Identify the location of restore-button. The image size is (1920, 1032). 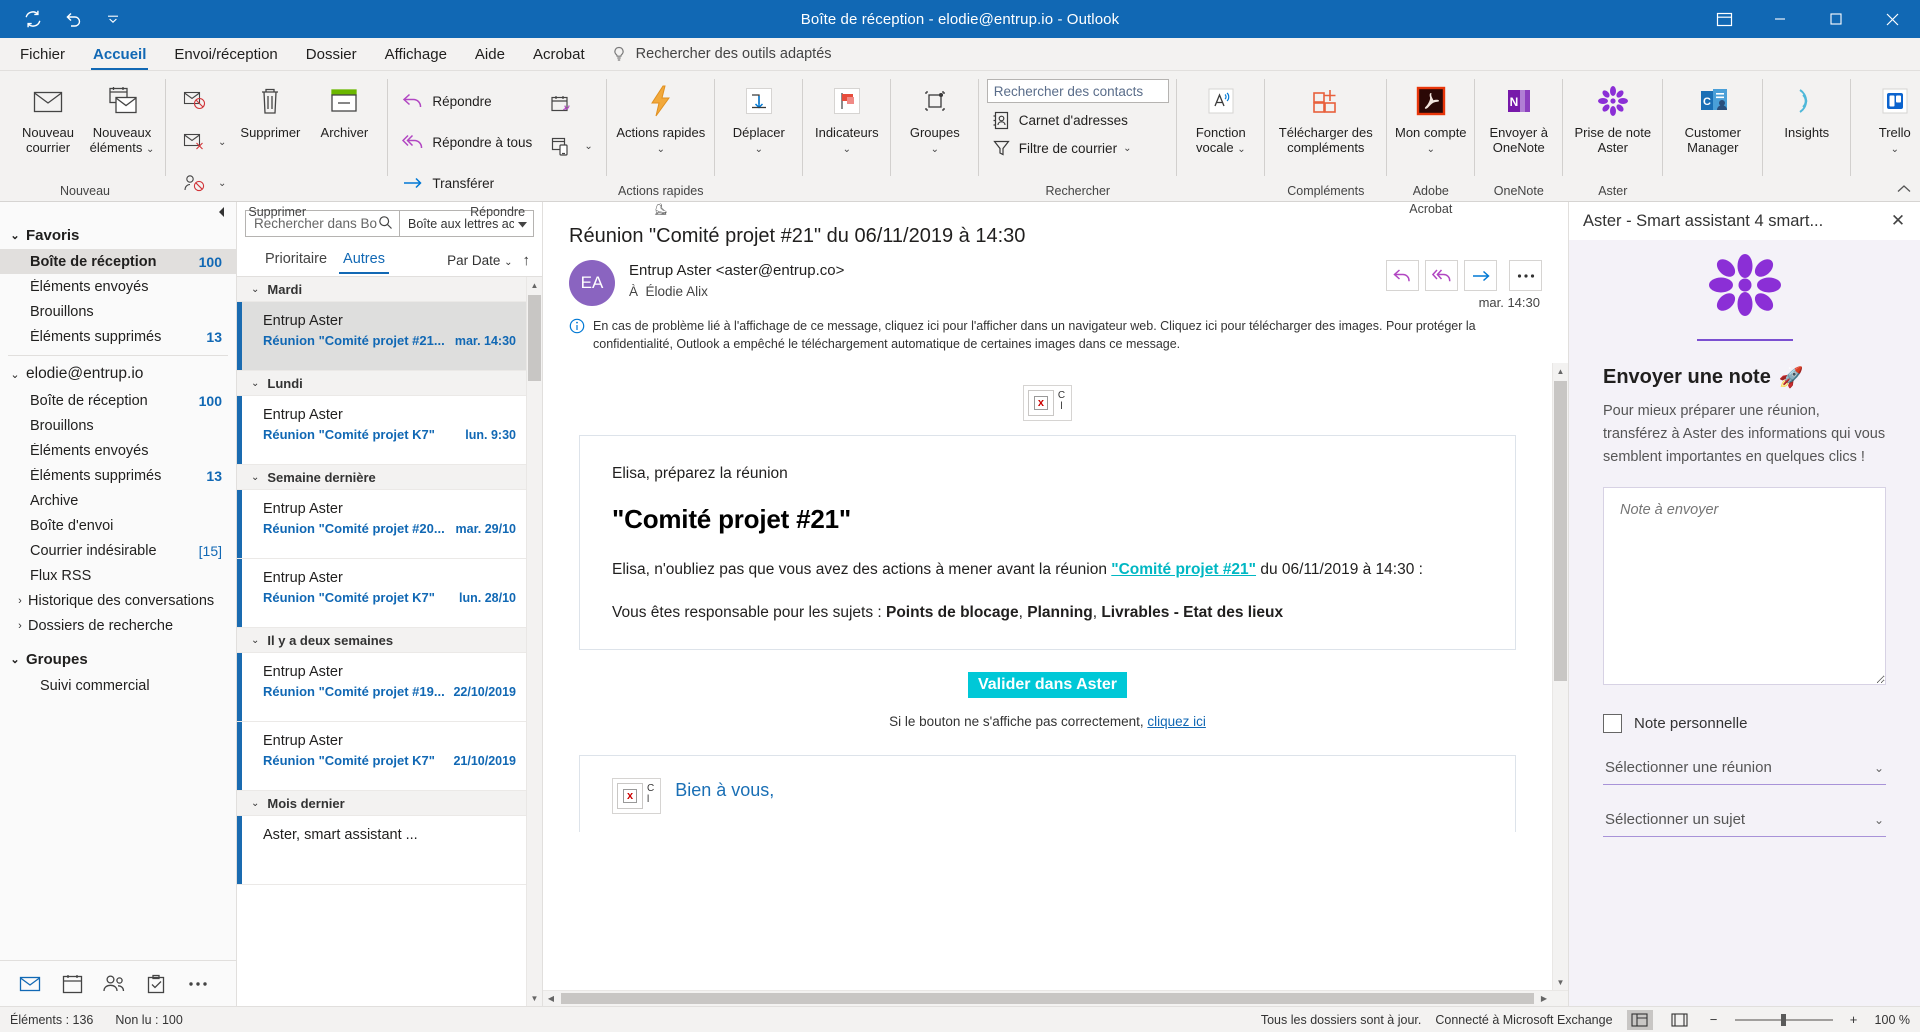
(1836, 19).